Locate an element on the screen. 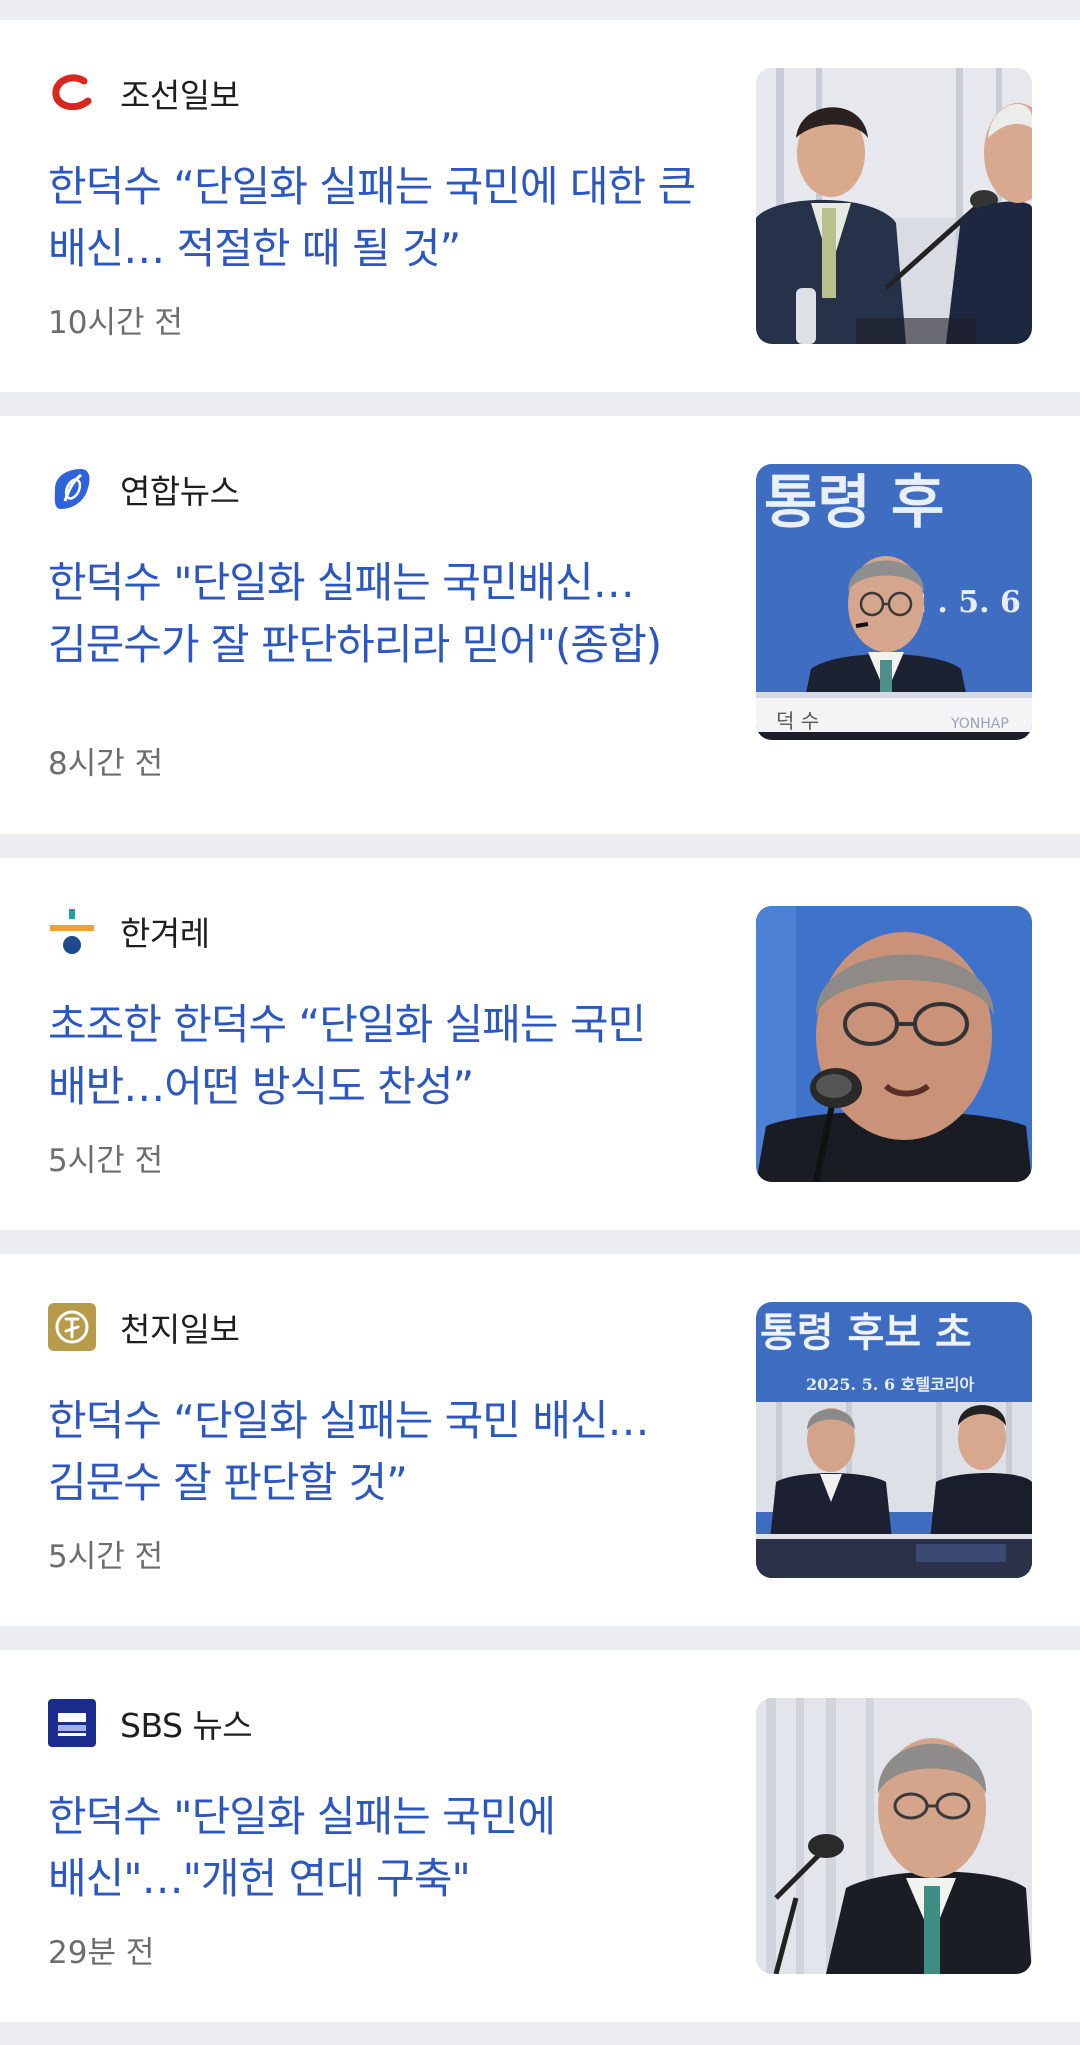 The width and height of the screenshot is (1080, 2045). hankyoreh-logo-icon is located at coordinates (72, 931).